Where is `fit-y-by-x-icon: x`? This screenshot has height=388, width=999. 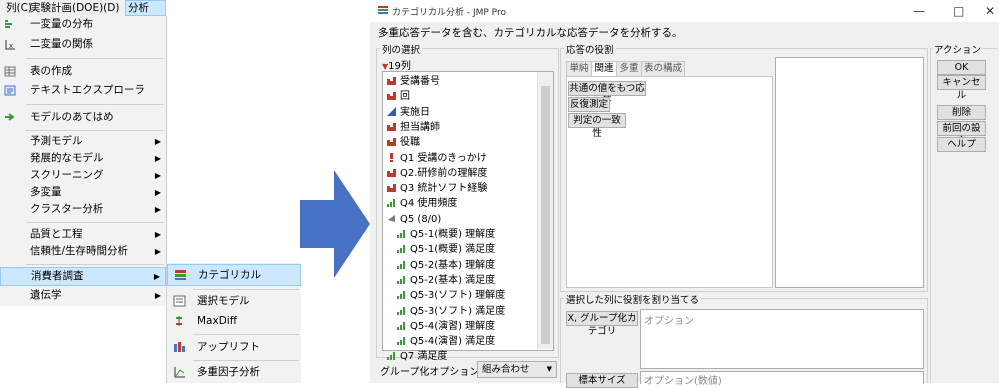 fit-y-by-x-icon: x is located at coordinates (10, 45).